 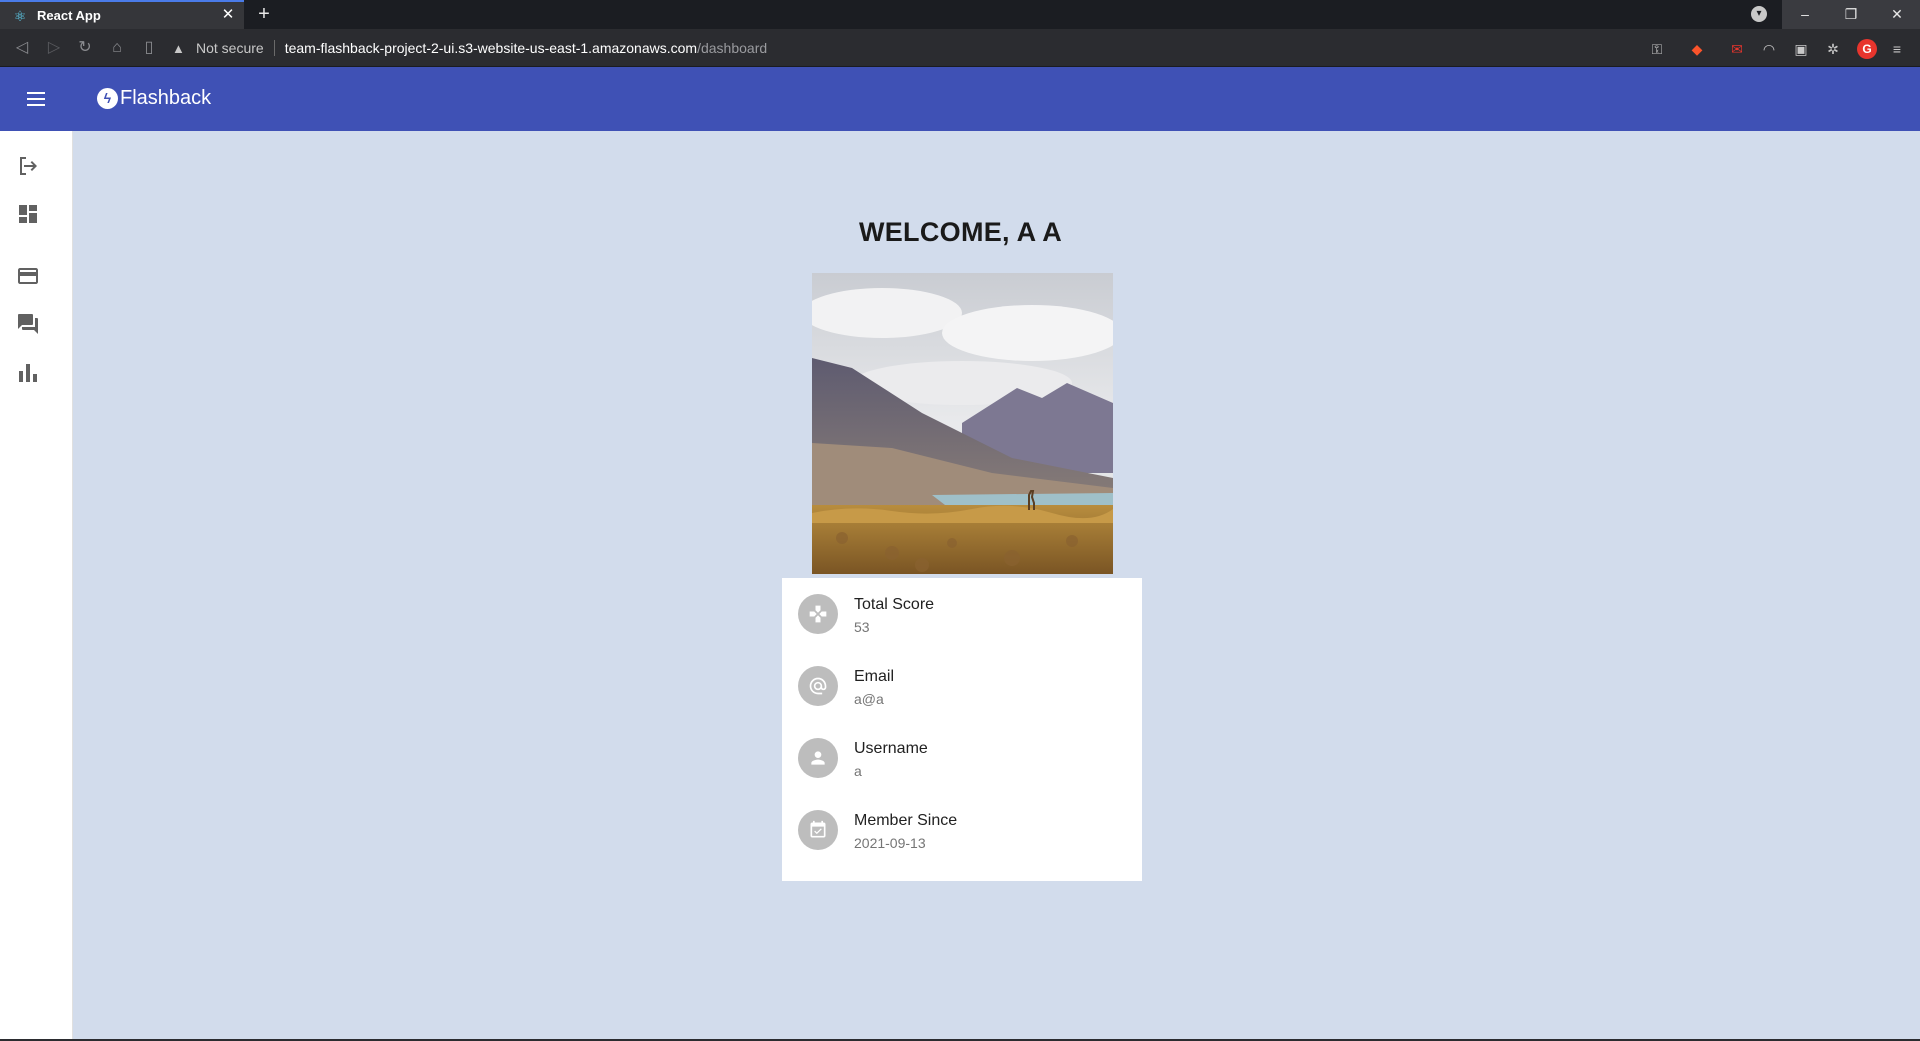 What do you see at coordinates (1697, 49) in the screenshot?
I see `brave-shield-icon: ◆` at bounding box center [1697, 49].